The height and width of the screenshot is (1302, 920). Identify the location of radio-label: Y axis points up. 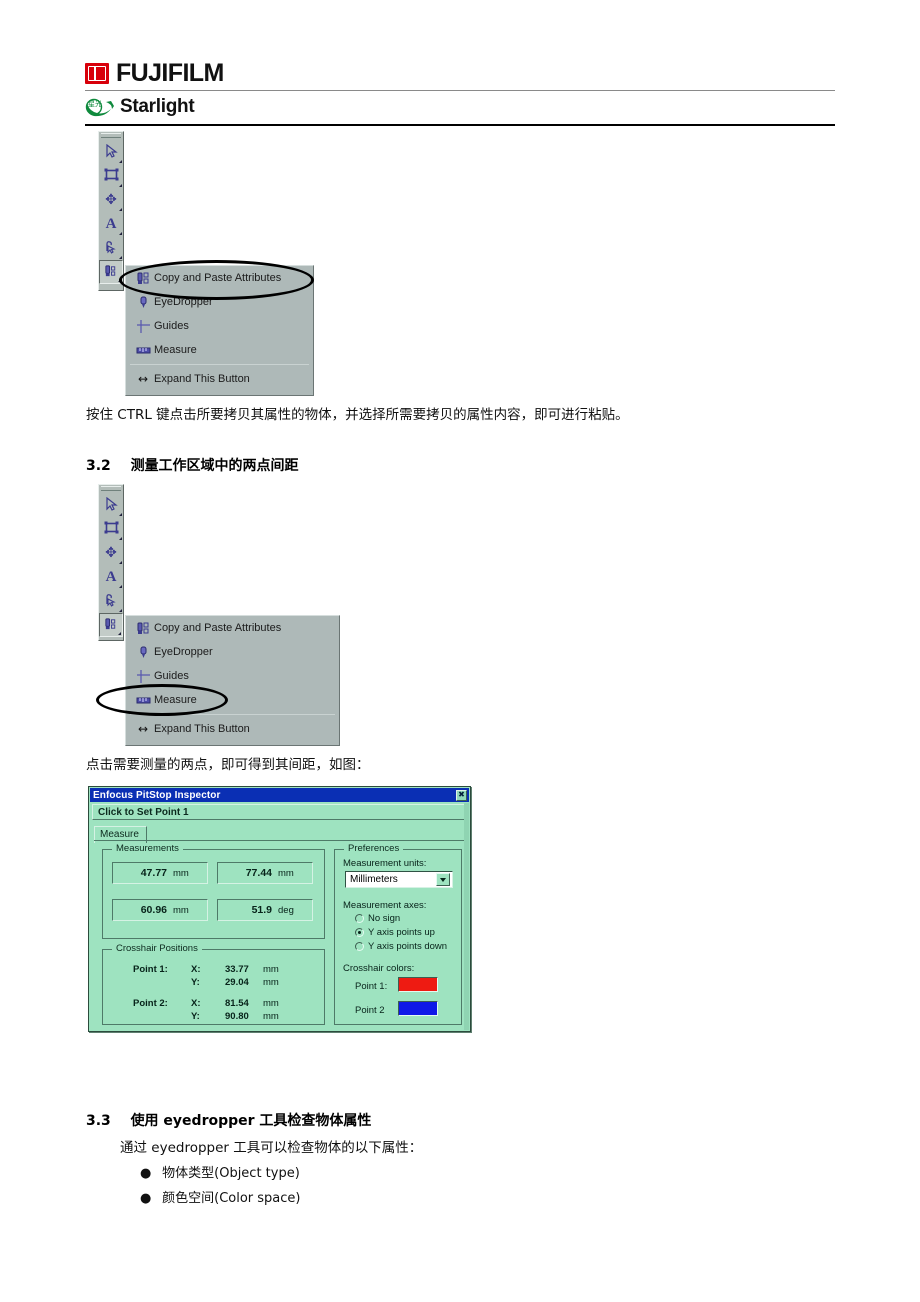
(401, 932).